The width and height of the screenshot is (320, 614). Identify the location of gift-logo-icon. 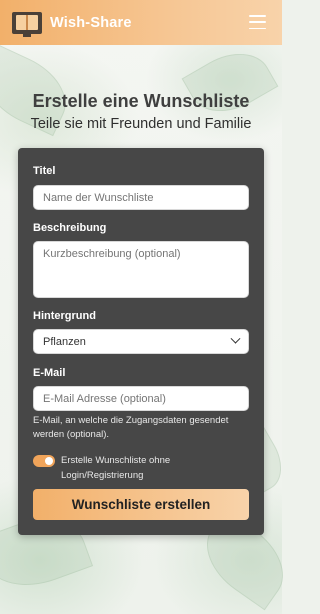
(27, 24).